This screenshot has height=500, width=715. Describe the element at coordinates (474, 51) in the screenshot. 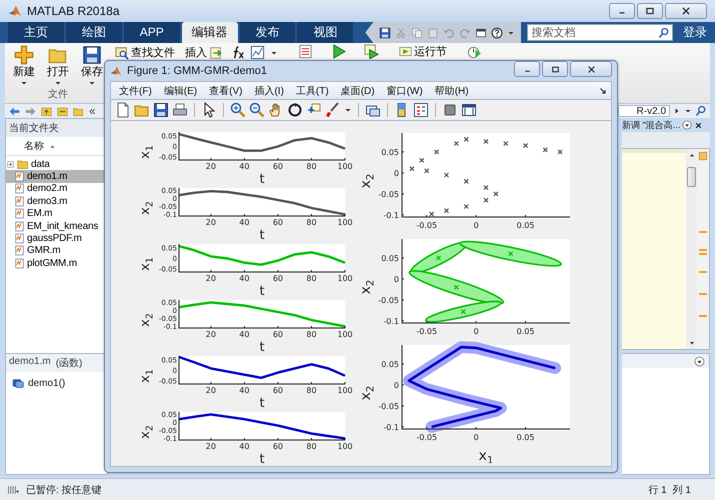

I see `timer-run-icon` at that location.